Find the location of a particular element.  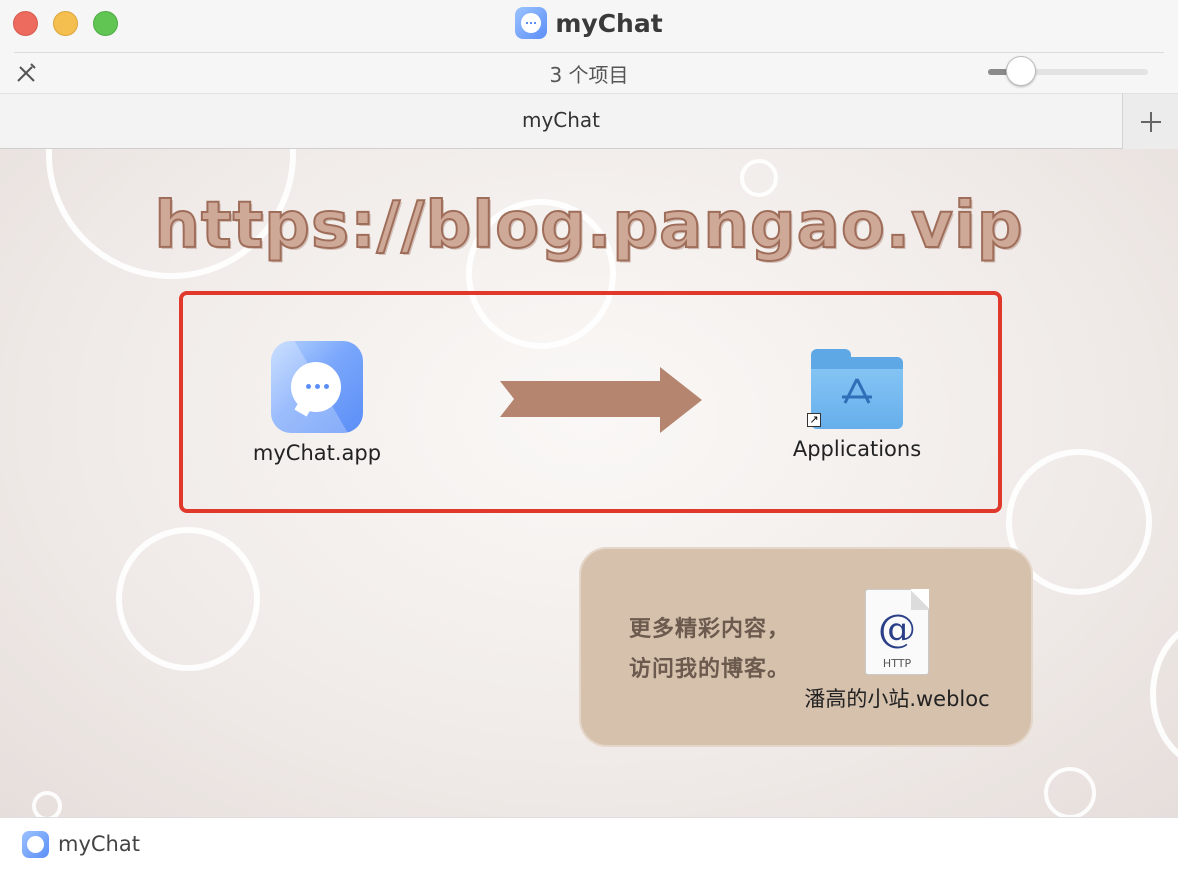

promo-text-line-2: 访问我的博客。 is located at coordinates (710, 669).